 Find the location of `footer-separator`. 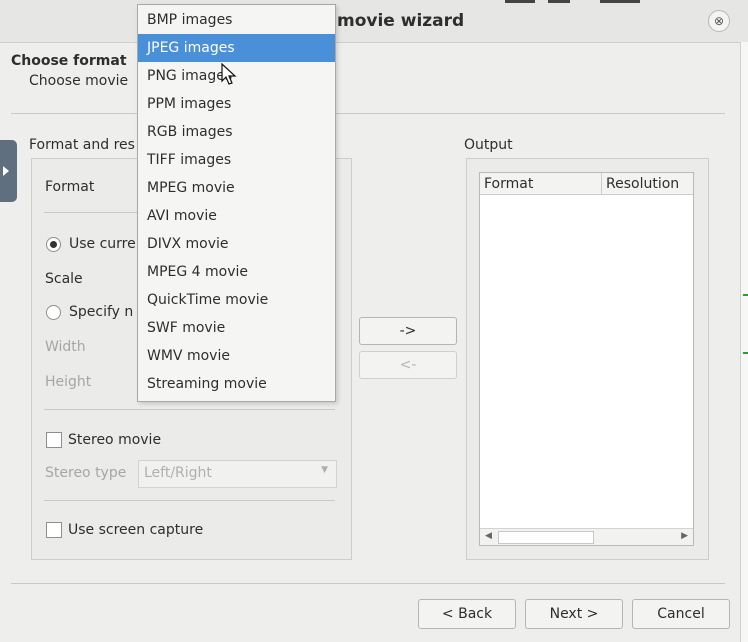

footer-separator is located at coordinates (368, 583).